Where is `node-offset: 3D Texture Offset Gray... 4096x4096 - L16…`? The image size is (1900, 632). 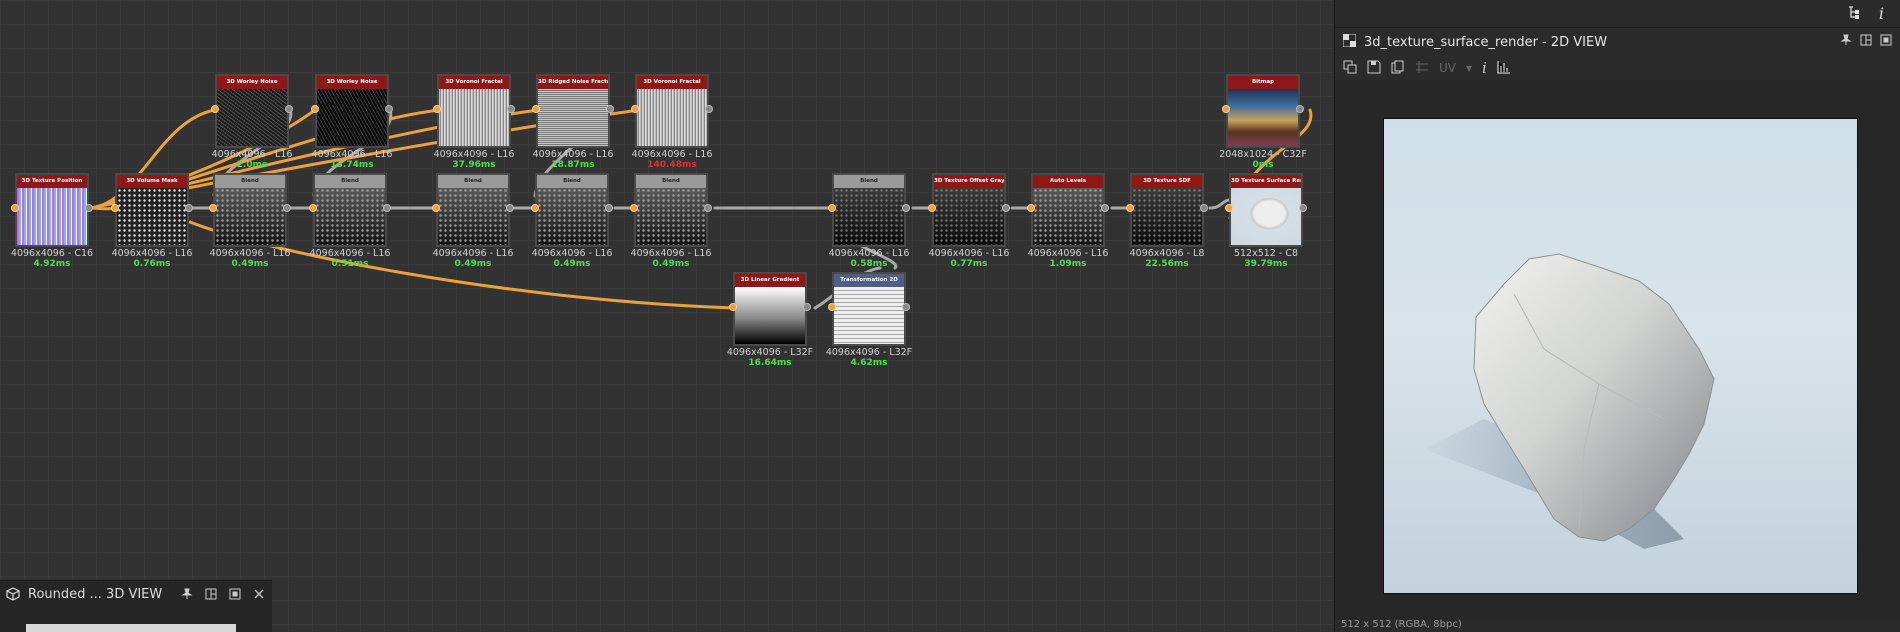 node-offset: 3D Texture Offset Gray... 4096x4096 - L16… is located at coordinates (969, 221).